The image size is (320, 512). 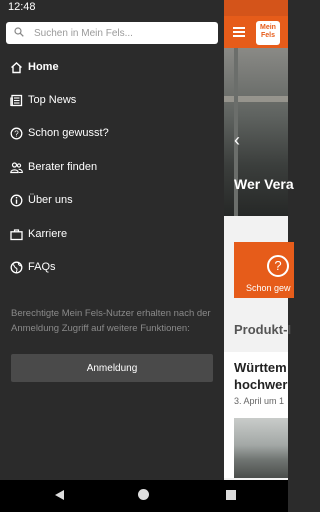 What do you see at coordinates (112, 101) in the screenshot?
I see `menu-item-top-news: Top News` at bounding box center [112, 101].